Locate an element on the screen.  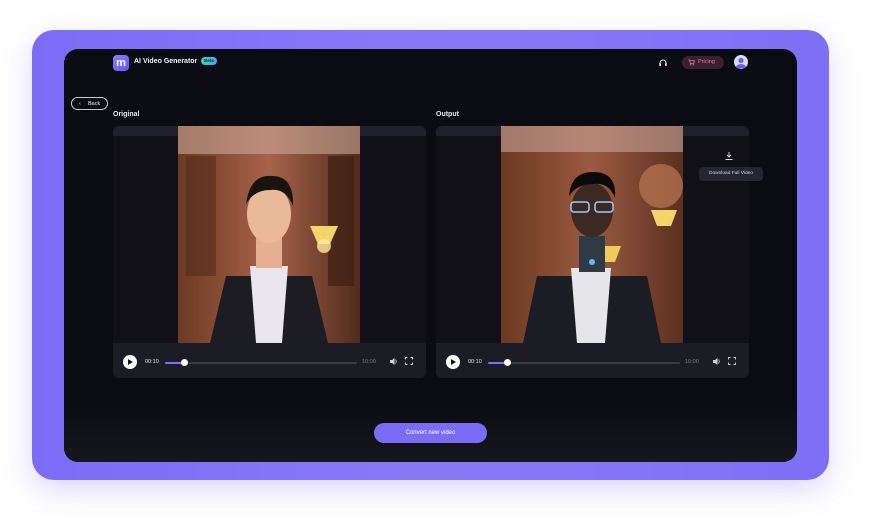
chevron-left-icon: ‹ is located at coordinates (80, 104).